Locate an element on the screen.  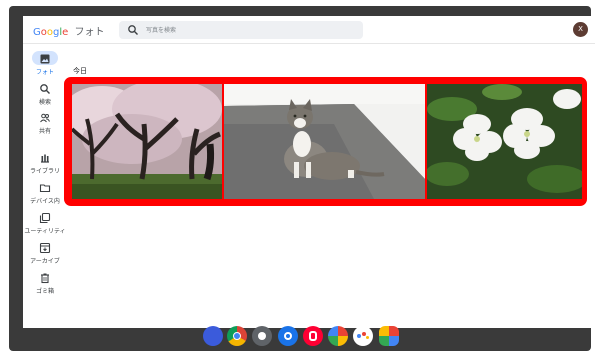
sidebar-item-label: デバイス内 is located at coordinates (45, 201).